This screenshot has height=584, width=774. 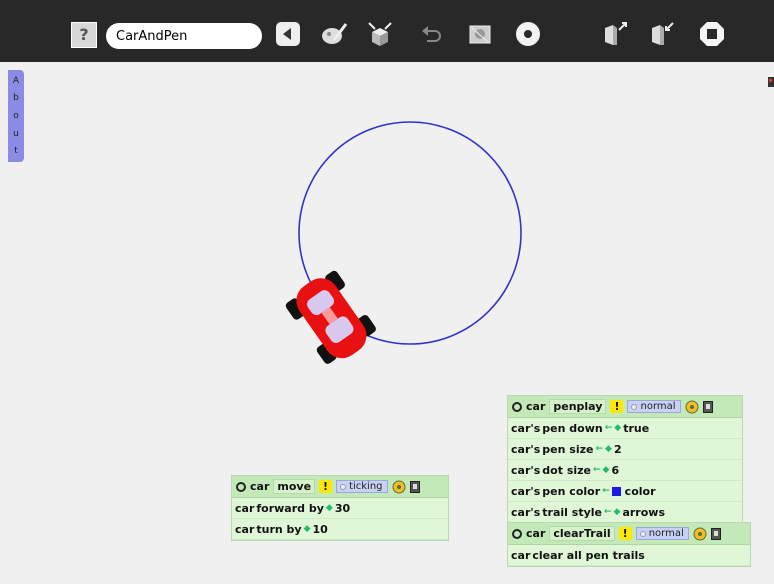 What do you see at coordinates (636, 428) in the screenshot?
I see `tile-value: true` at bounding box center [636, 428].